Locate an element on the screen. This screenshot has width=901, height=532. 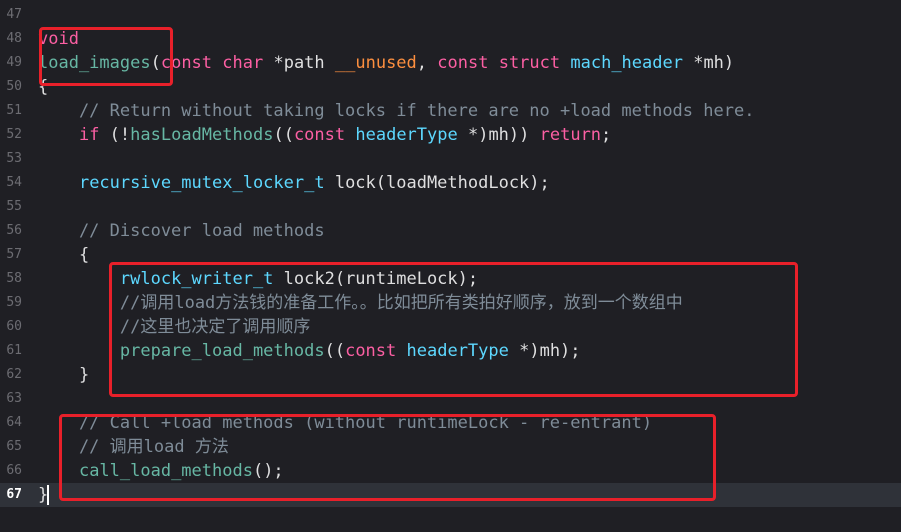
line-number: 54 is located at coordinates (14, 182).